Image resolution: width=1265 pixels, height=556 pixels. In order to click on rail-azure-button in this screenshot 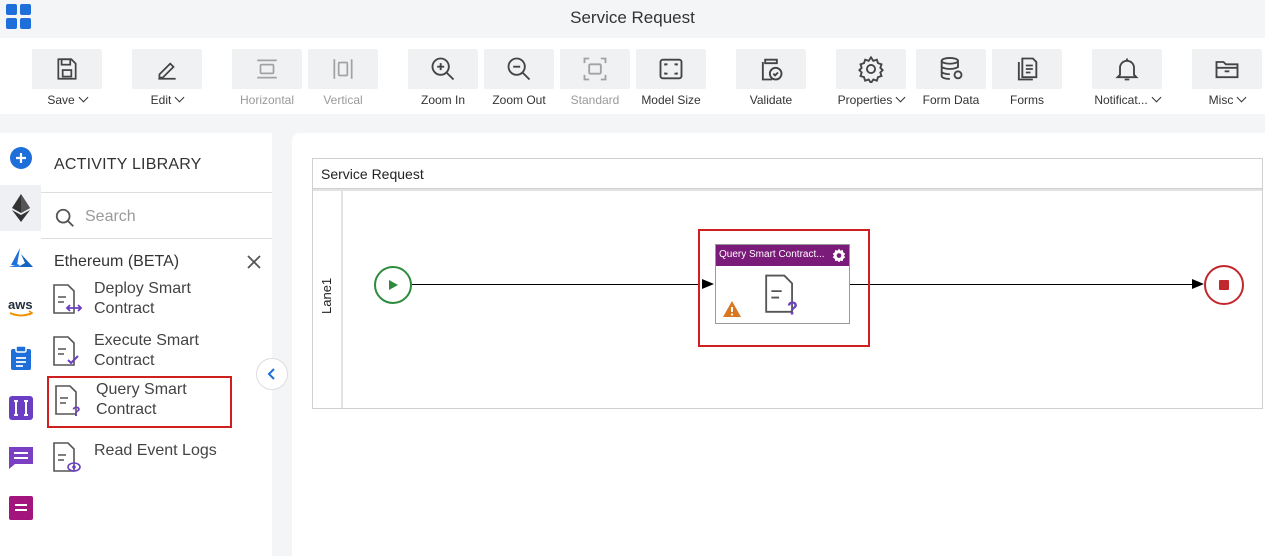, I will do `click(20, 259)`.